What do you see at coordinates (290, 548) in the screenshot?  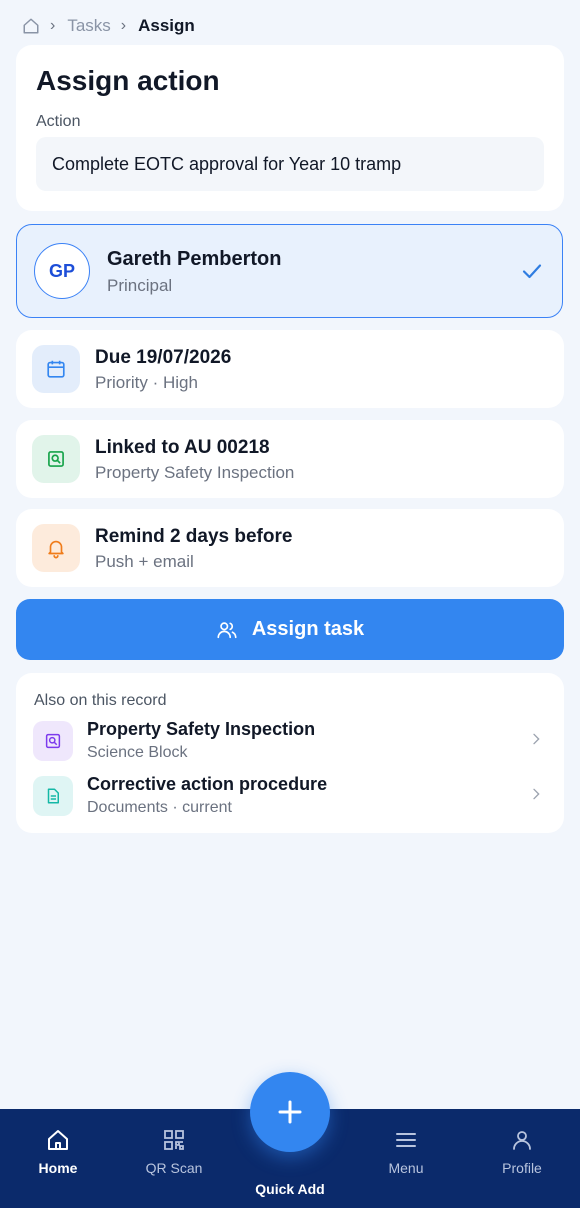 I see `reminder-card: Remind 2 days before Push + email` at bounding box center [290, 548].